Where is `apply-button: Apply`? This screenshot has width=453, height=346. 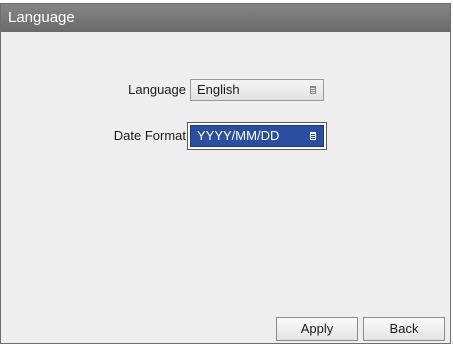
apply-button: Apply is located at coordinates (317, 329).